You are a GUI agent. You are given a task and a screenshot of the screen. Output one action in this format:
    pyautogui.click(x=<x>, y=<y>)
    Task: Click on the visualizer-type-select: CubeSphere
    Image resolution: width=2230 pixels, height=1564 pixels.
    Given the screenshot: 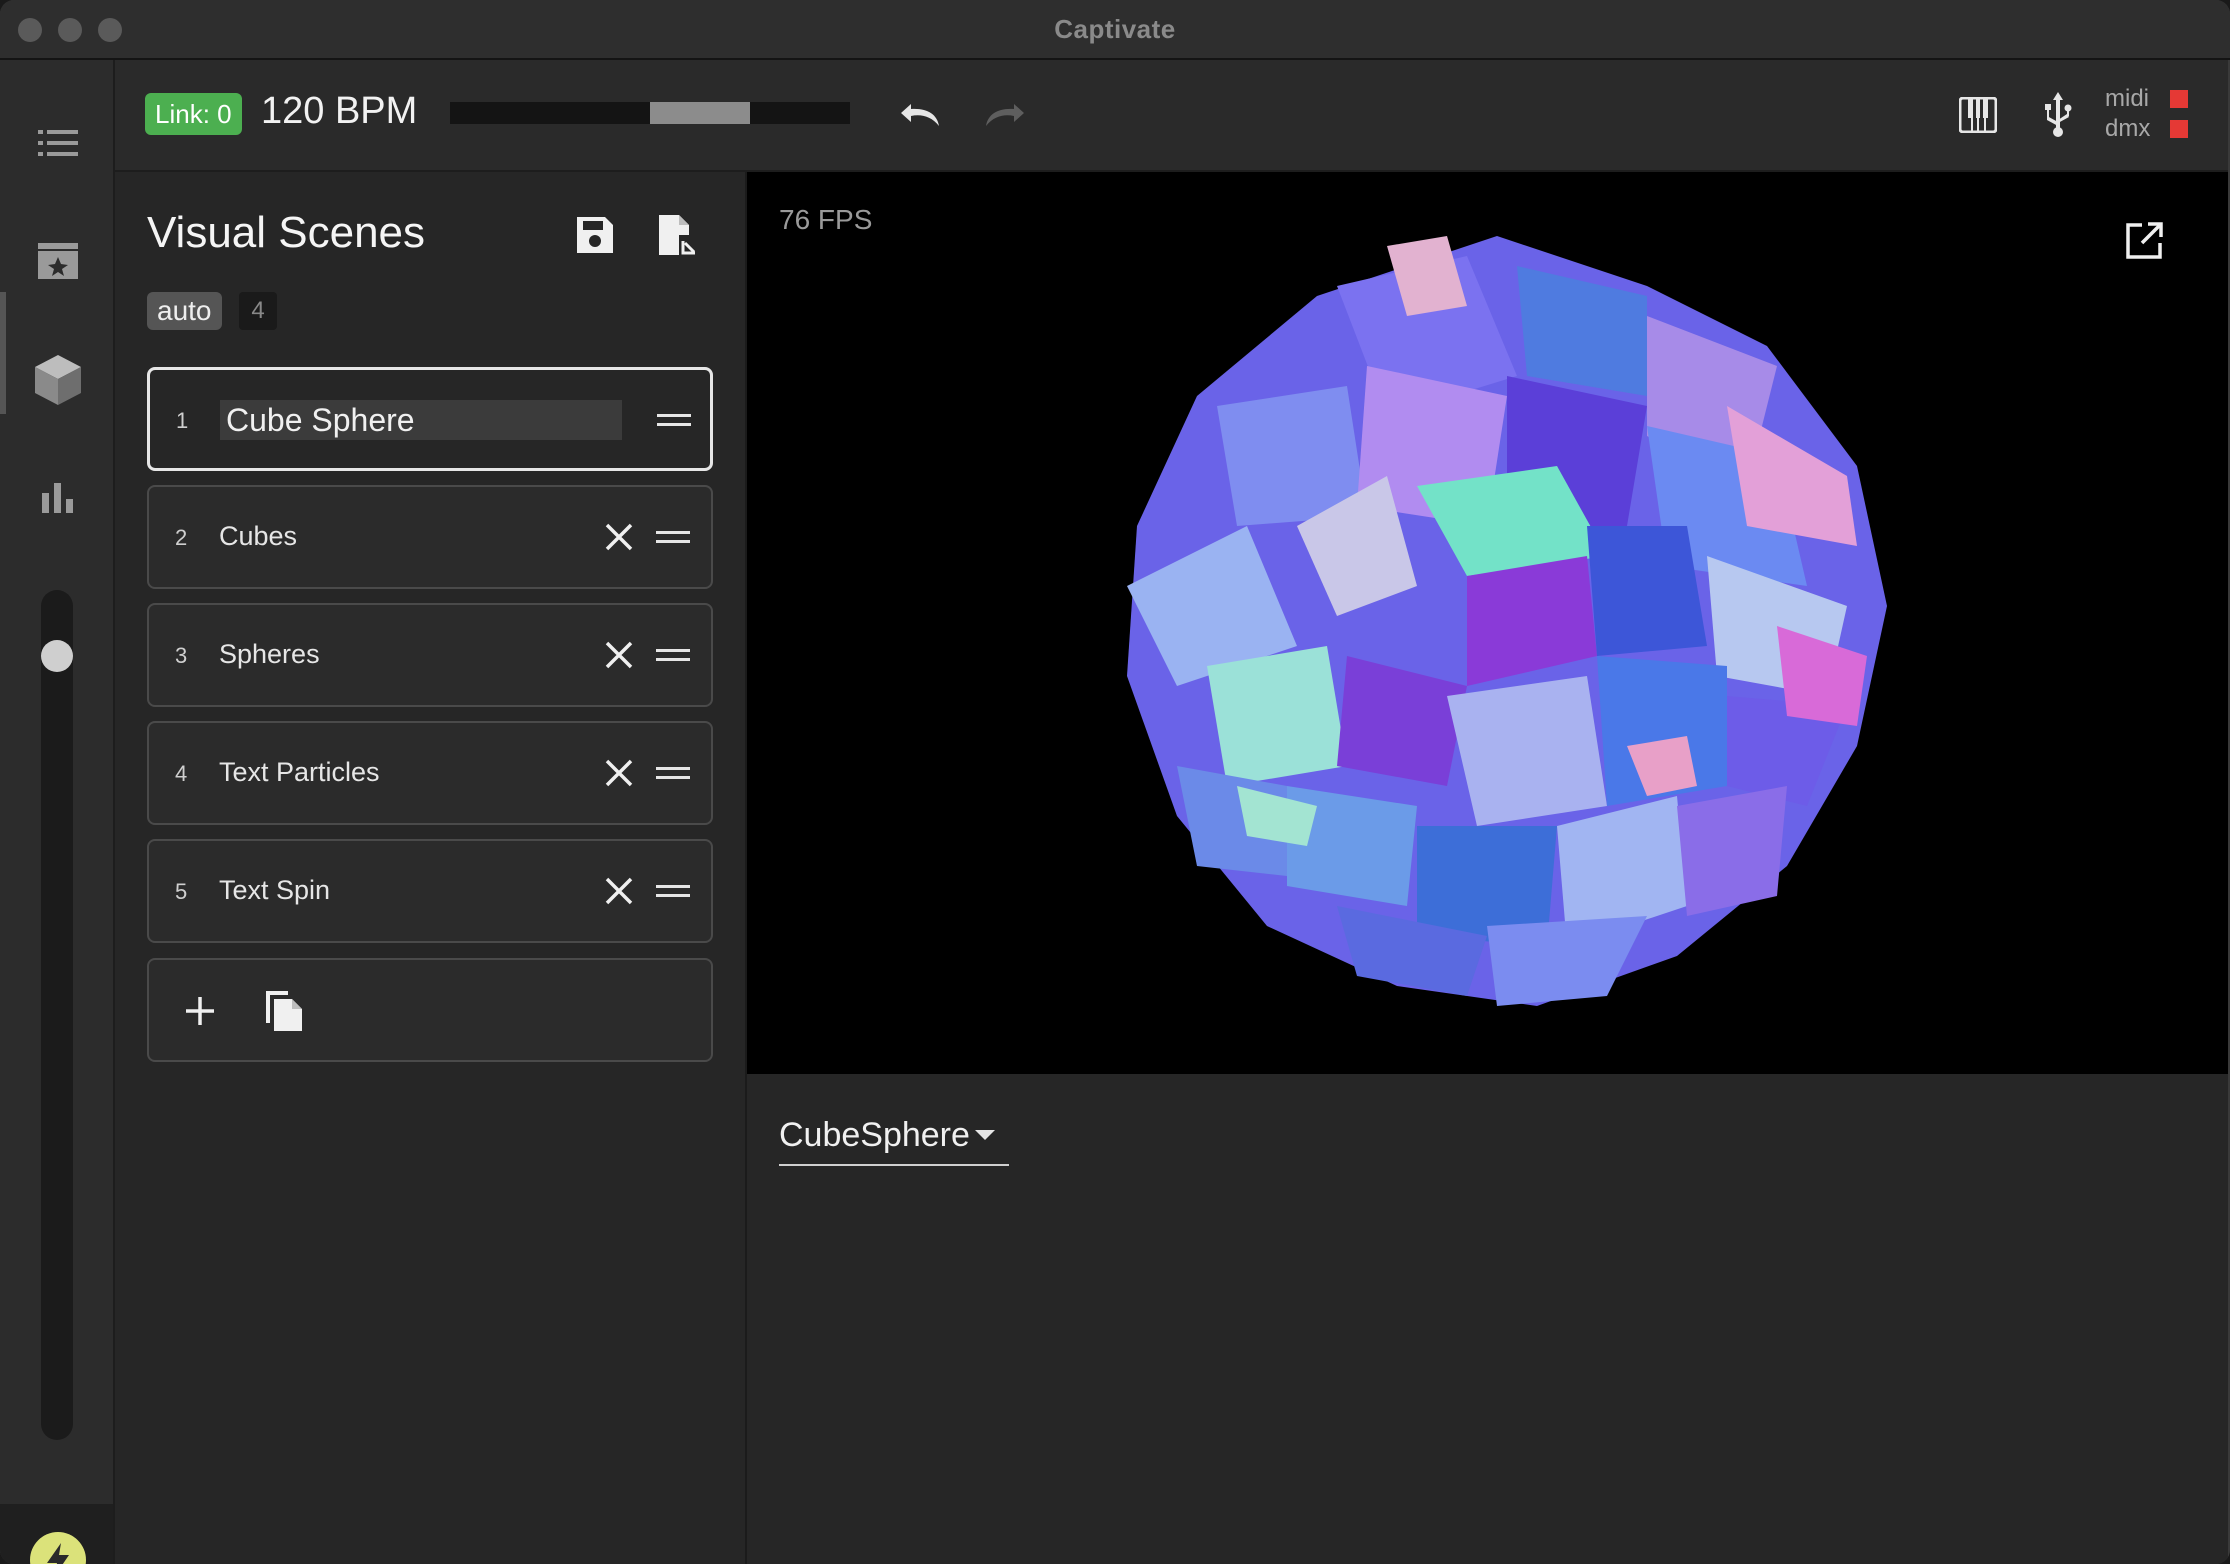 What is the action you would take?
    pyautogui.click(x=894, y=1138)
    